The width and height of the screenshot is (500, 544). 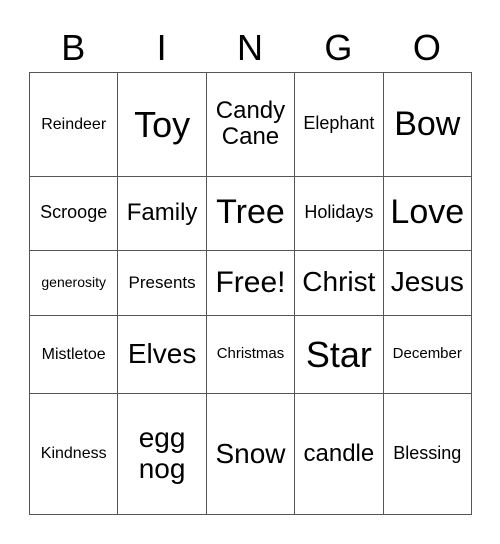 What do you see at coordinates (73, 454) in the screenshot?
I see `bingo-cell: Kindness` at bounding box center [73, 454].